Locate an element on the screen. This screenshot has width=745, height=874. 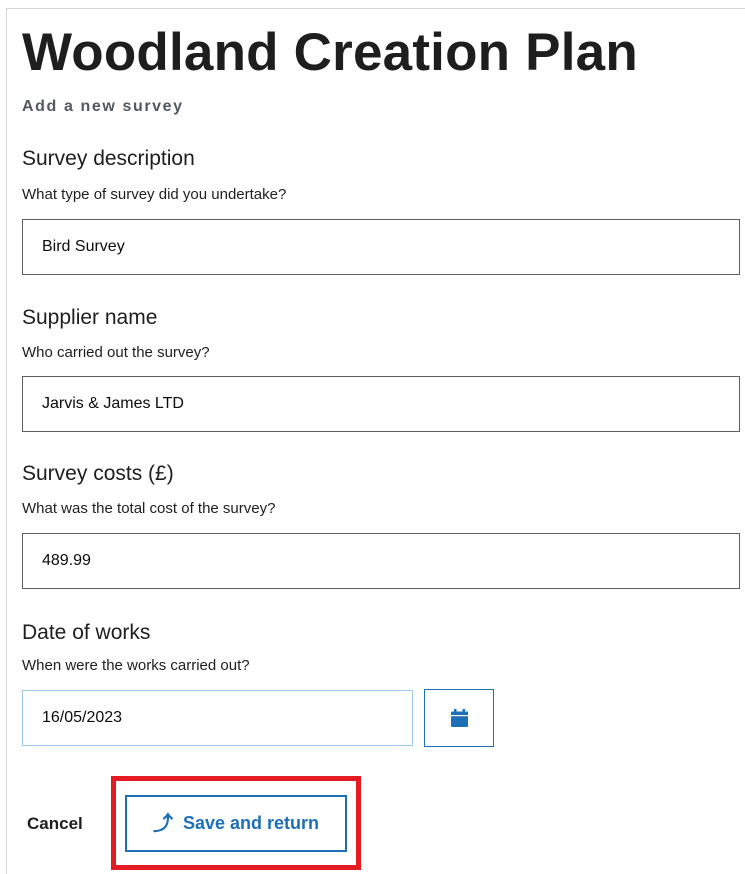
date-picker-button is located at coordinates (459, 718).